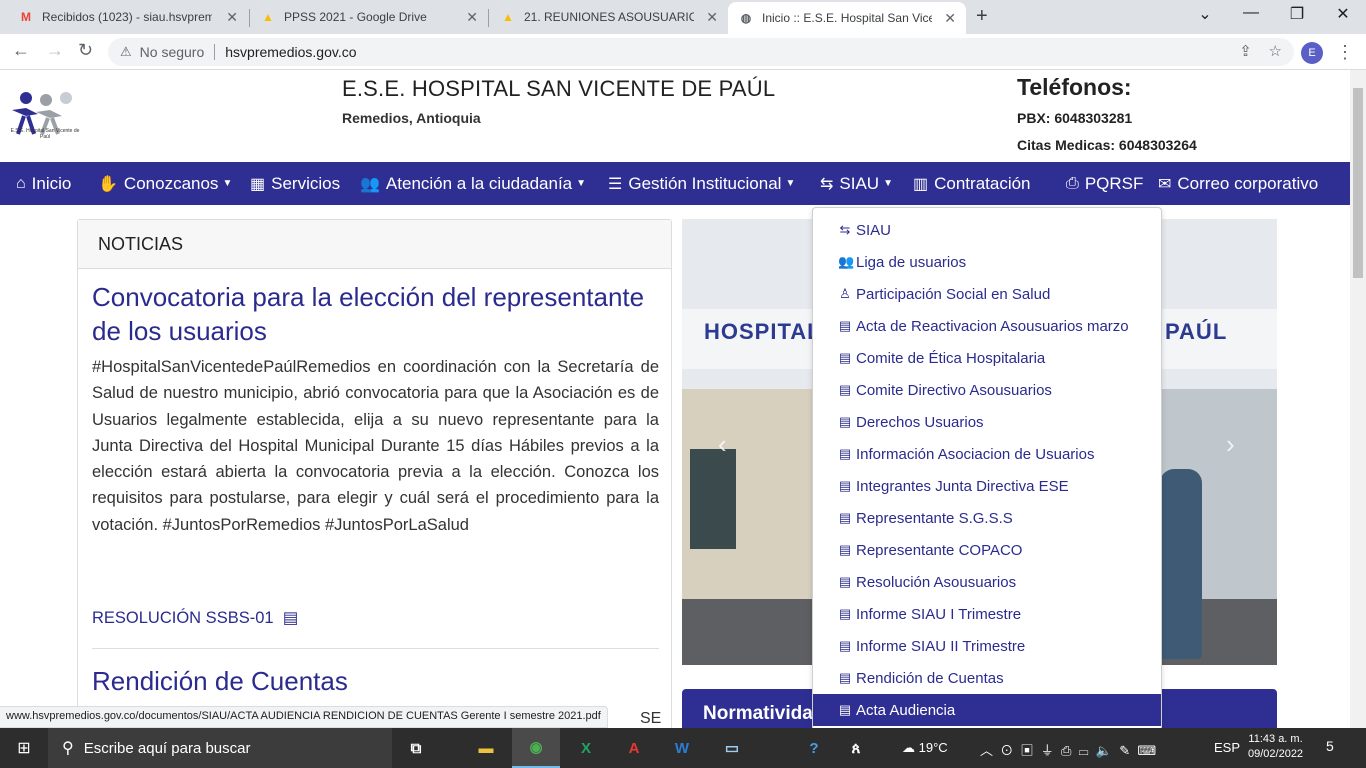  What do you see at coordinates (416, 748) in the screenshot?
I see `task-view-icon: ⧉` at bounding box center [416, 748].